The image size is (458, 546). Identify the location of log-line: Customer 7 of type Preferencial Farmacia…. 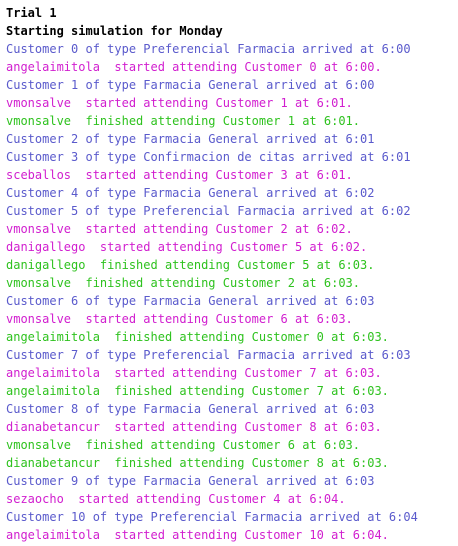
(208, 355).